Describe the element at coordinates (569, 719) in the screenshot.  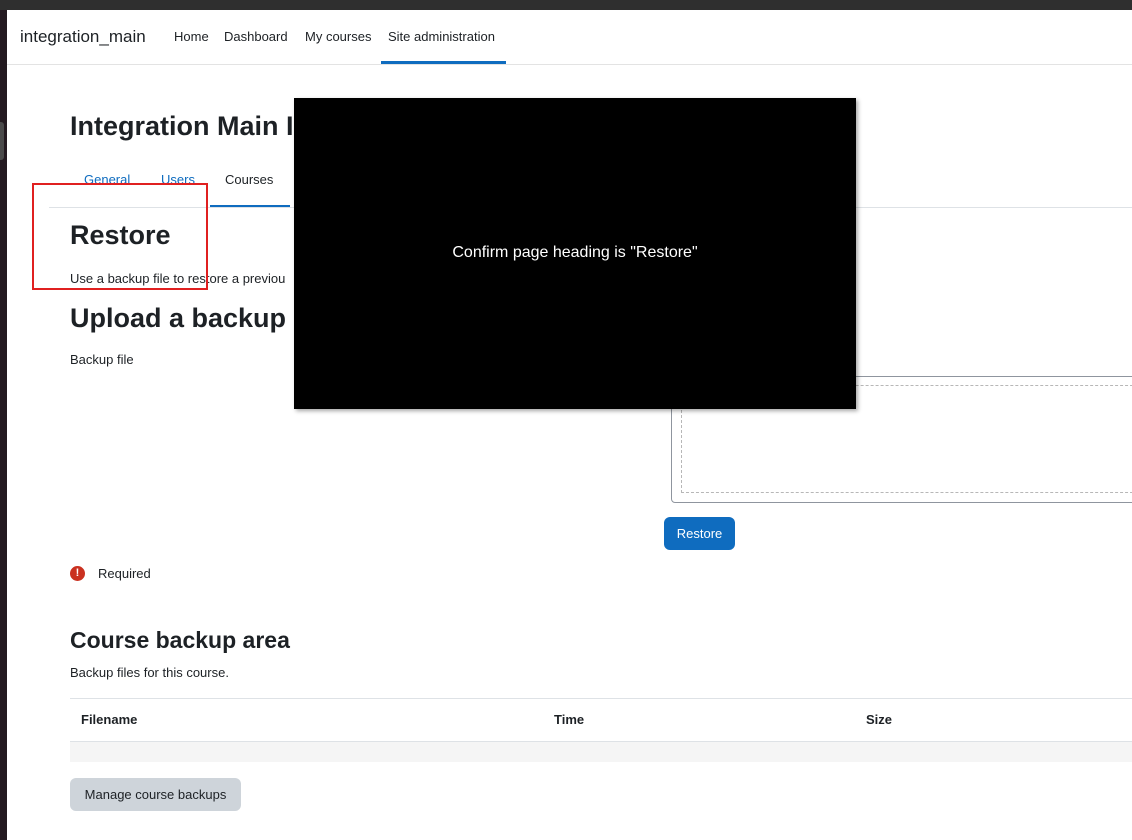
I see `column-header-time: Time` at that location.